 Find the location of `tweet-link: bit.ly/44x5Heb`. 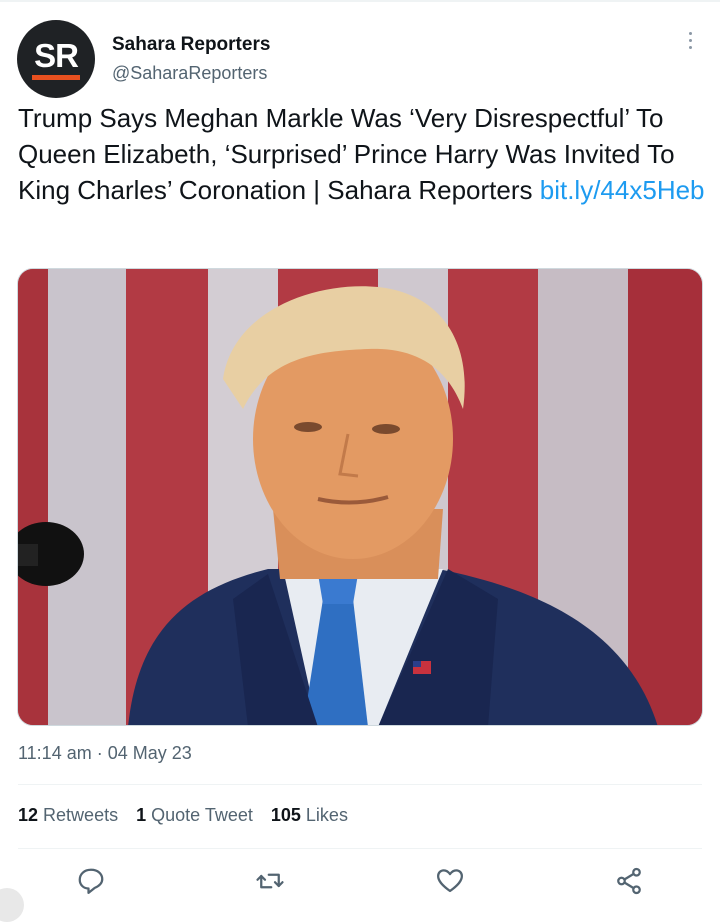

tweet-link: bit.ly/44x5Heb is located at coordinates (622, 190).